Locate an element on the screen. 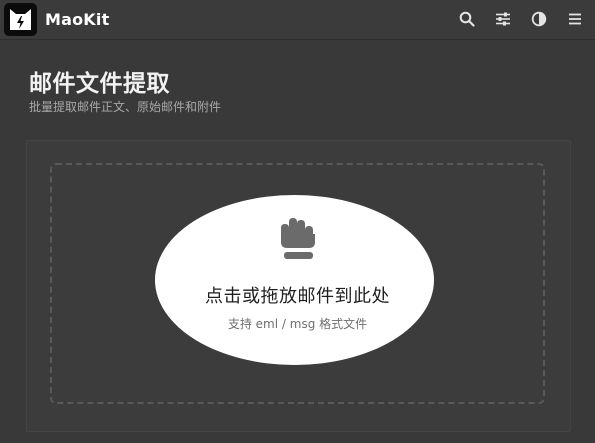  upload-hint: 支持 eml / msg 格式文件 is located at coordinates (297, 324).